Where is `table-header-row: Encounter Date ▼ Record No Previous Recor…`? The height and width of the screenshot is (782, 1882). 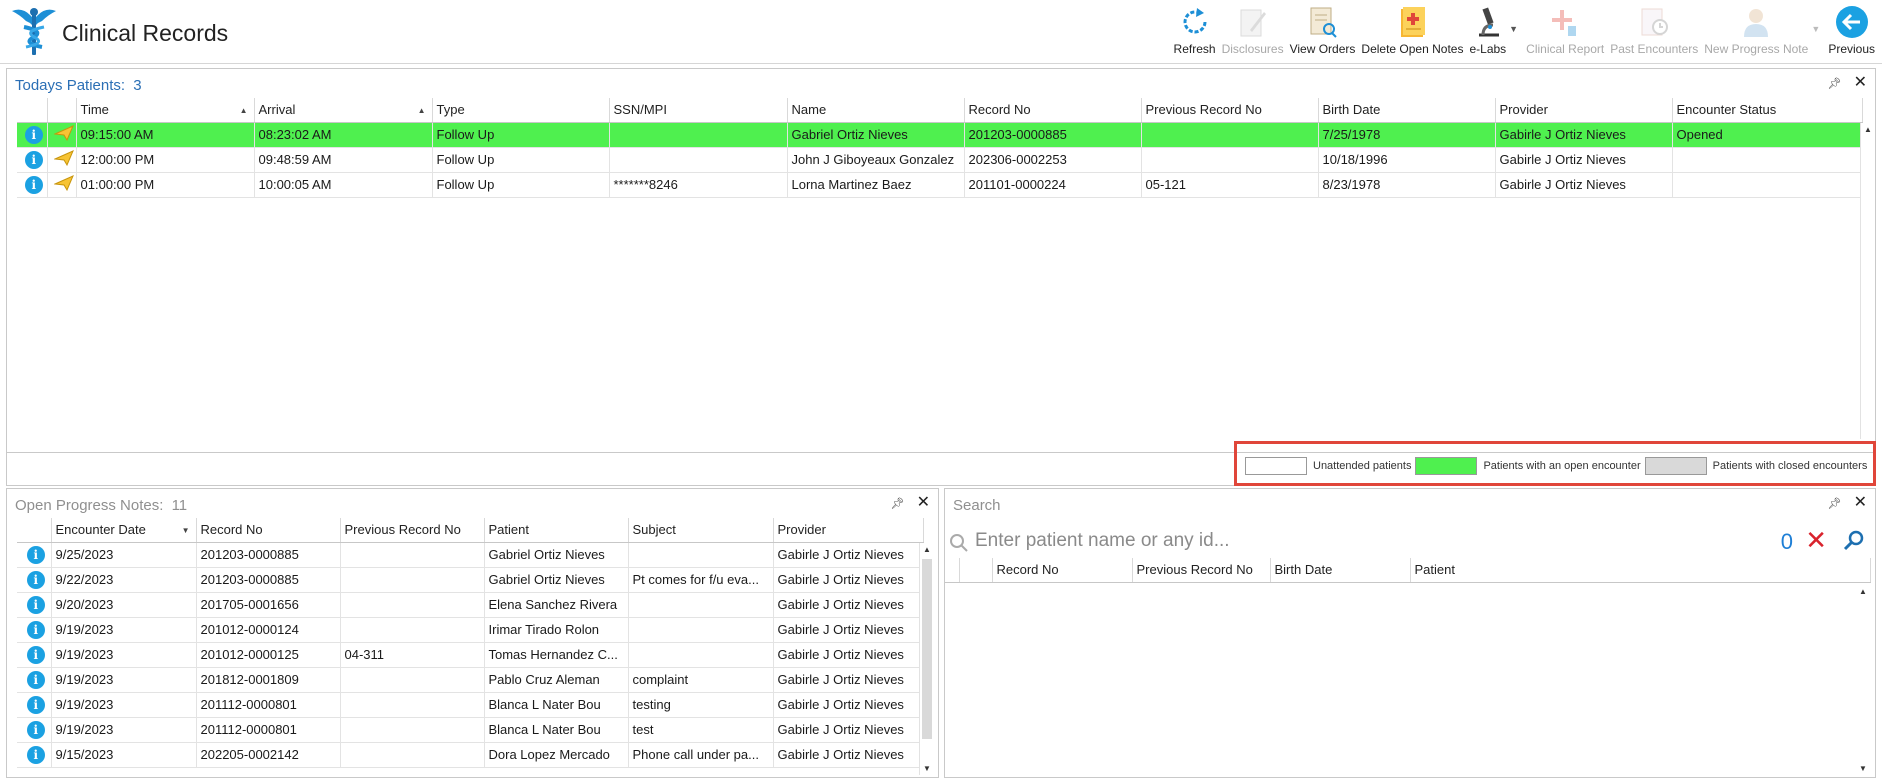
table-header-row: Encounter Date ▼ Record No Previous Recor… is located at coordinates (470, 530).